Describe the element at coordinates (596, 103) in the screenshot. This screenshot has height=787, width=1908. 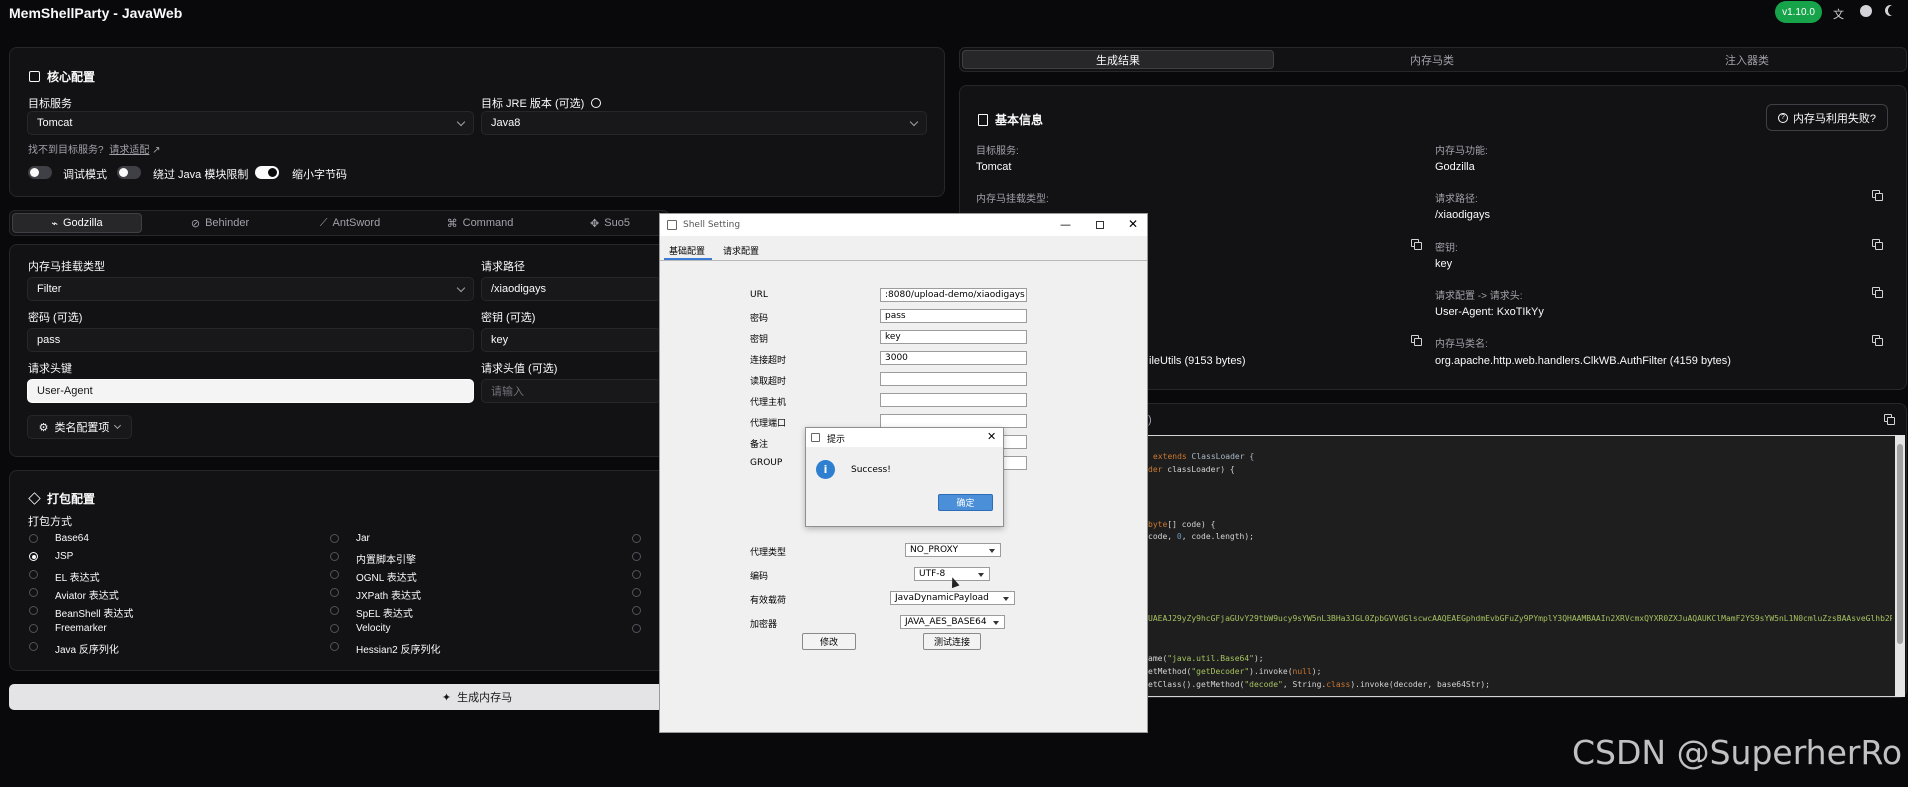
I see `info-icon` at that location.